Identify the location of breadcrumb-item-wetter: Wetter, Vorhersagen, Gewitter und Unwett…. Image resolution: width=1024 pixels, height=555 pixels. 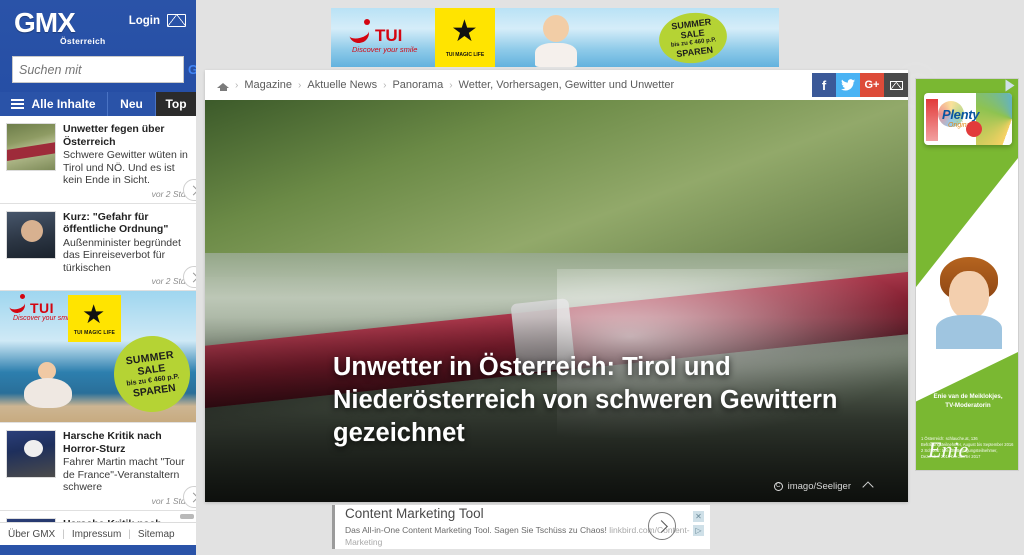
(567, 85).